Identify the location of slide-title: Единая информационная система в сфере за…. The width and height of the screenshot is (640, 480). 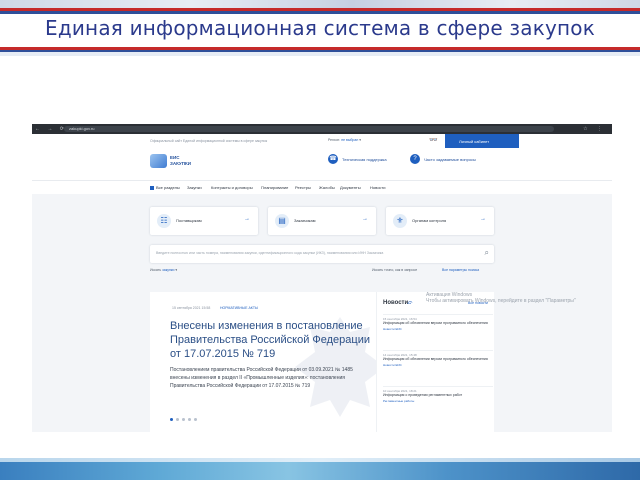
(320, 28).